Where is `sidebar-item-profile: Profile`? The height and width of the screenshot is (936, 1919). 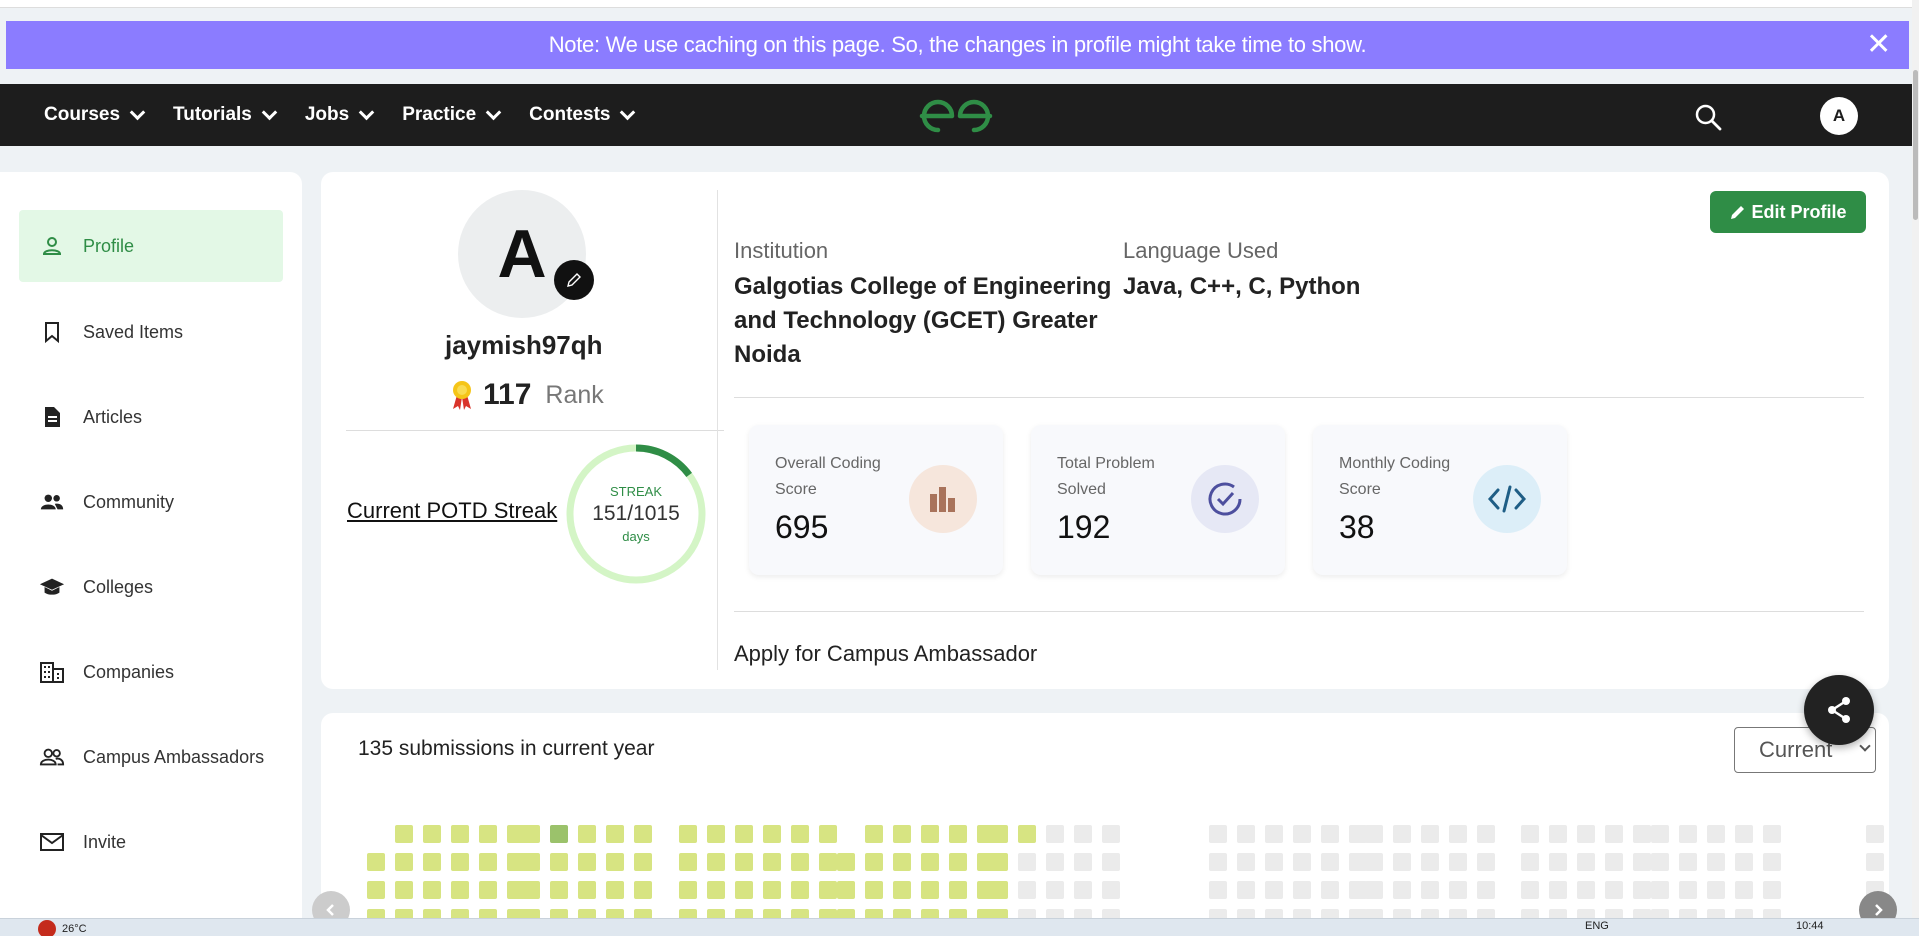
sidebar-item-profile: Profile is located at coordinates (151, 246).